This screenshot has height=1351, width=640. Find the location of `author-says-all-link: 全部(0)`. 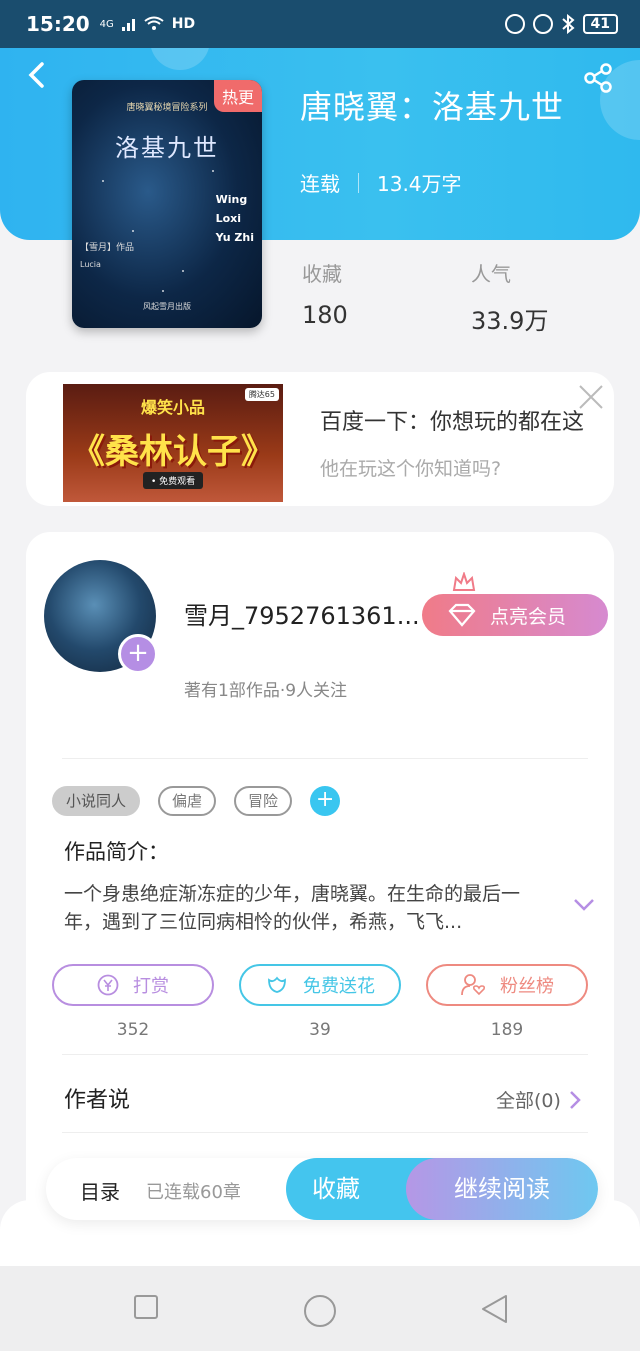

author-says-all-link: 全部(0) is located at coordinates (538, 1099).